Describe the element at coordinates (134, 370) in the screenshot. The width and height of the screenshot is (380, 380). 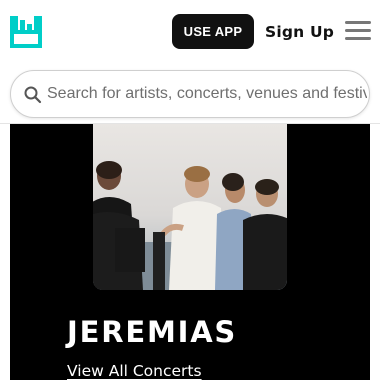
I see `view-all-concerts-link: View All Concerts` at that location.